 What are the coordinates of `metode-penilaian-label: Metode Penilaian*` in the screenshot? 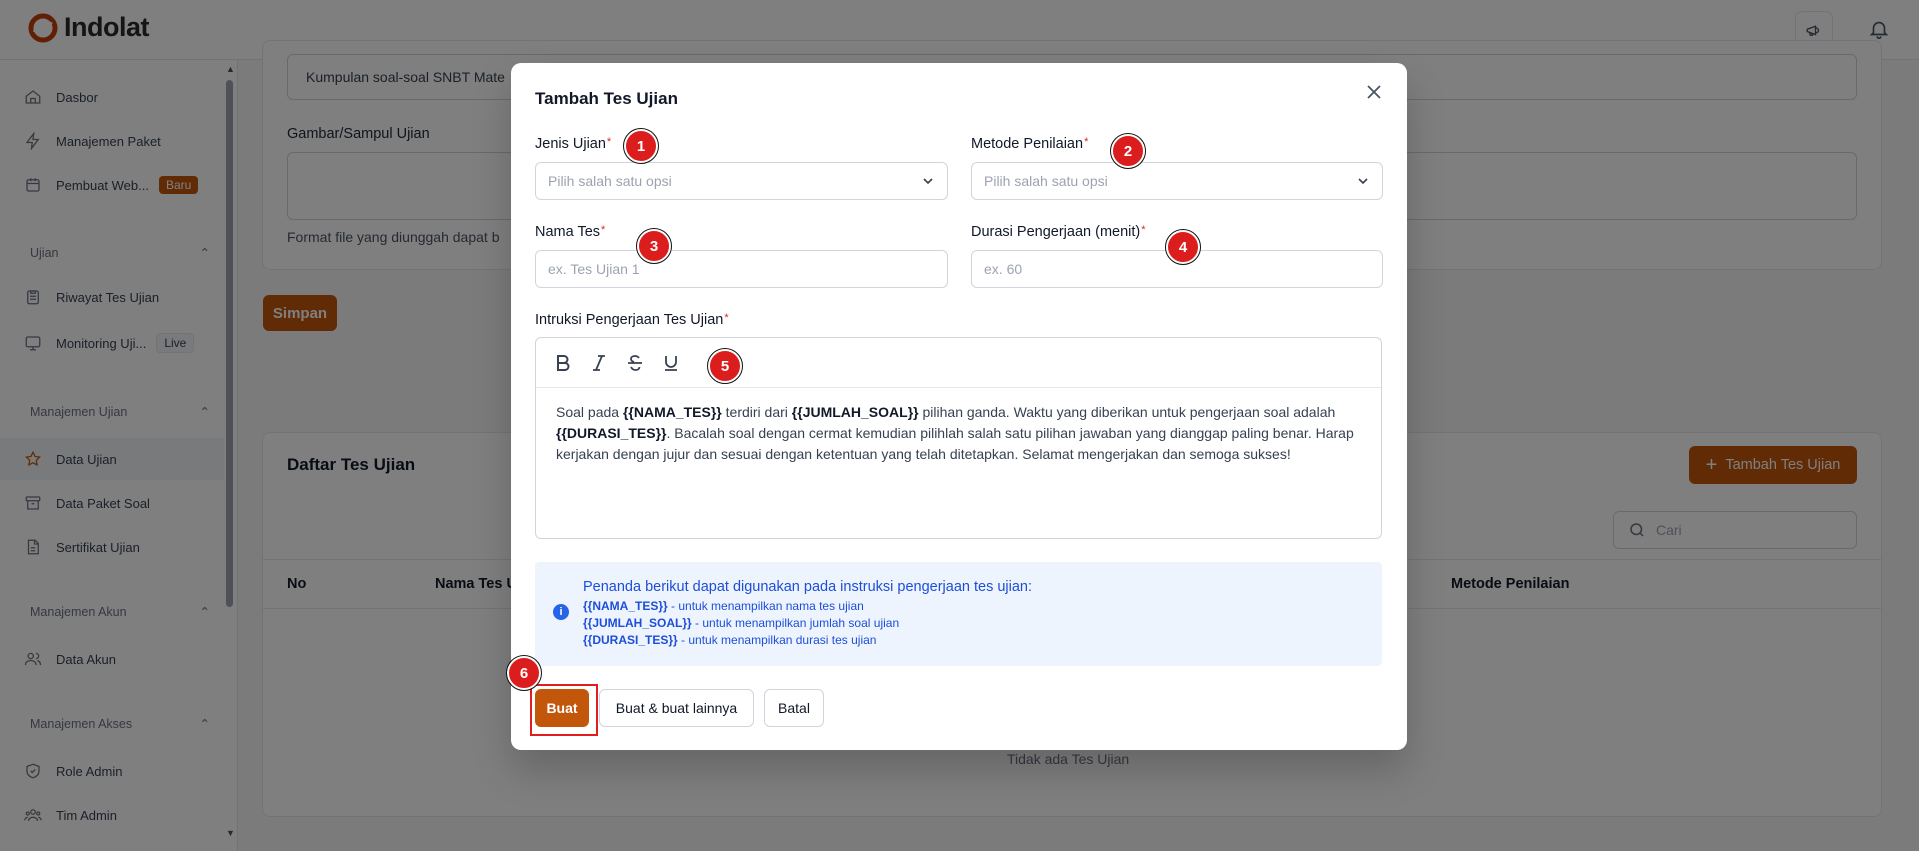 It's located at (1029, 144).